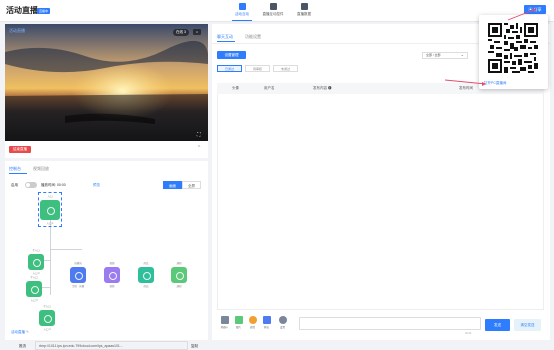 The image size is (554, 350). I want to click on annotation-arrows, so click(490, 47).